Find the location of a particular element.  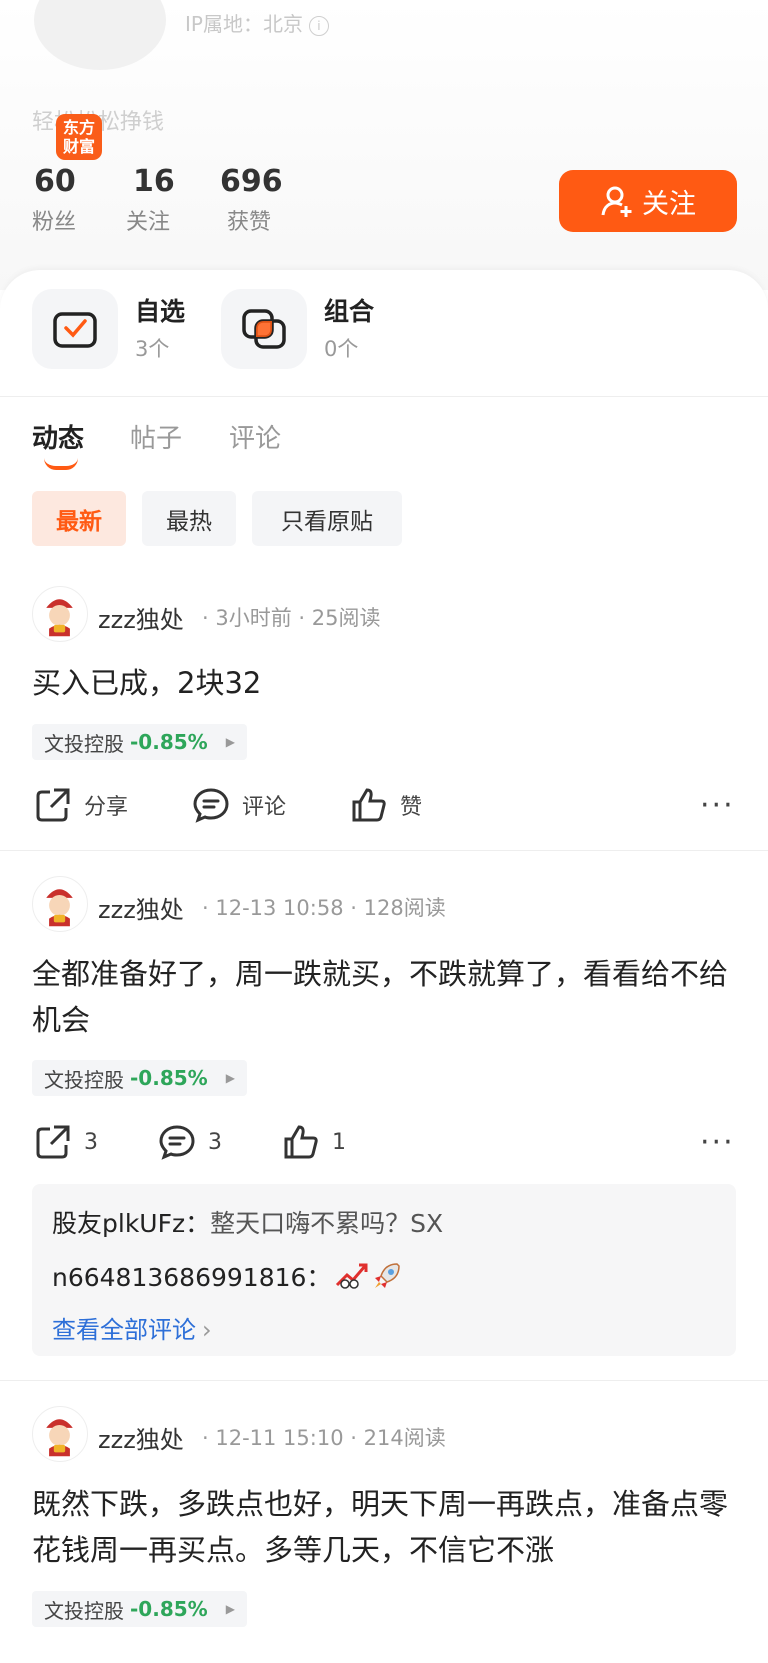

section-divider is located at coordinates (384, 396).